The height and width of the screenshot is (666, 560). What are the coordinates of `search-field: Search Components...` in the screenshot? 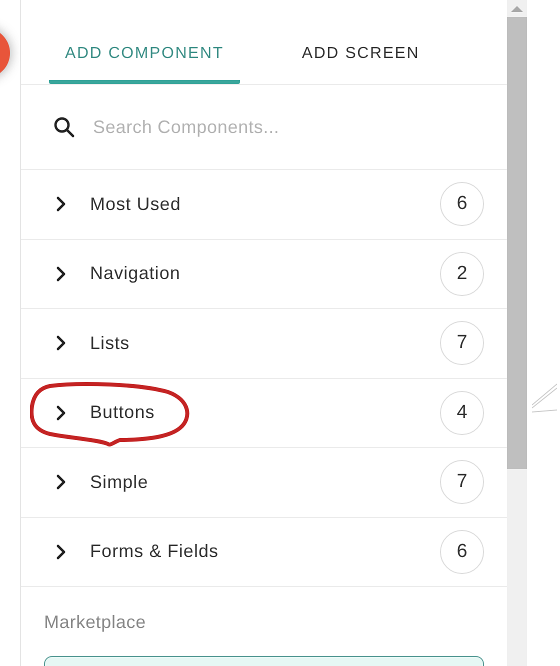 It's located at (284, 127).